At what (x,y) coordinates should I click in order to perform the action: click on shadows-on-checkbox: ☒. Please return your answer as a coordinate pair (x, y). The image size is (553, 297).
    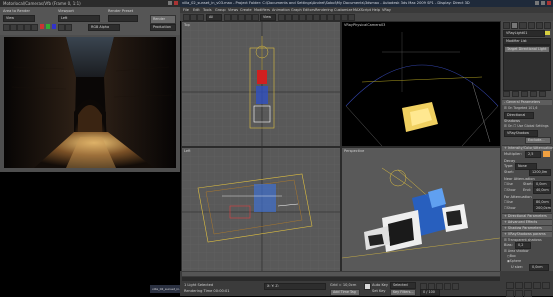
    Looking at the image, I should click on (505, 126).